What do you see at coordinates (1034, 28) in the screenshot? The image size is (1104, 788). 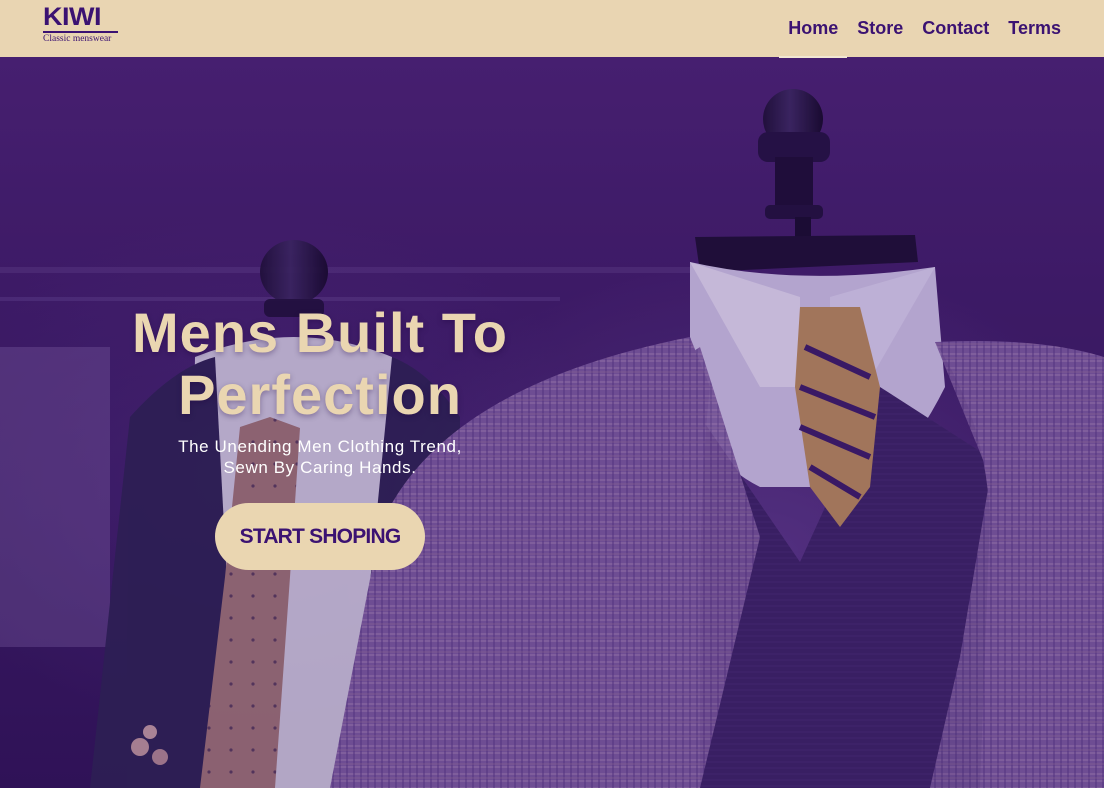 I see `nav-terms: Terms` at bounding box center [1034, 28].